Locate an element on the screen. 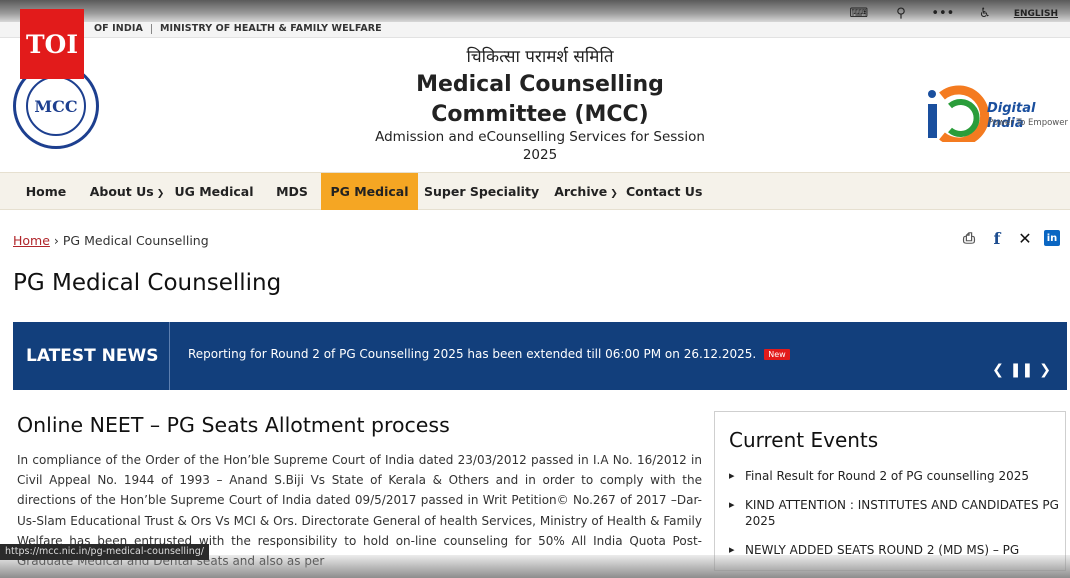  mcc-logo-text: MCC is located at coordinates (56, 106).